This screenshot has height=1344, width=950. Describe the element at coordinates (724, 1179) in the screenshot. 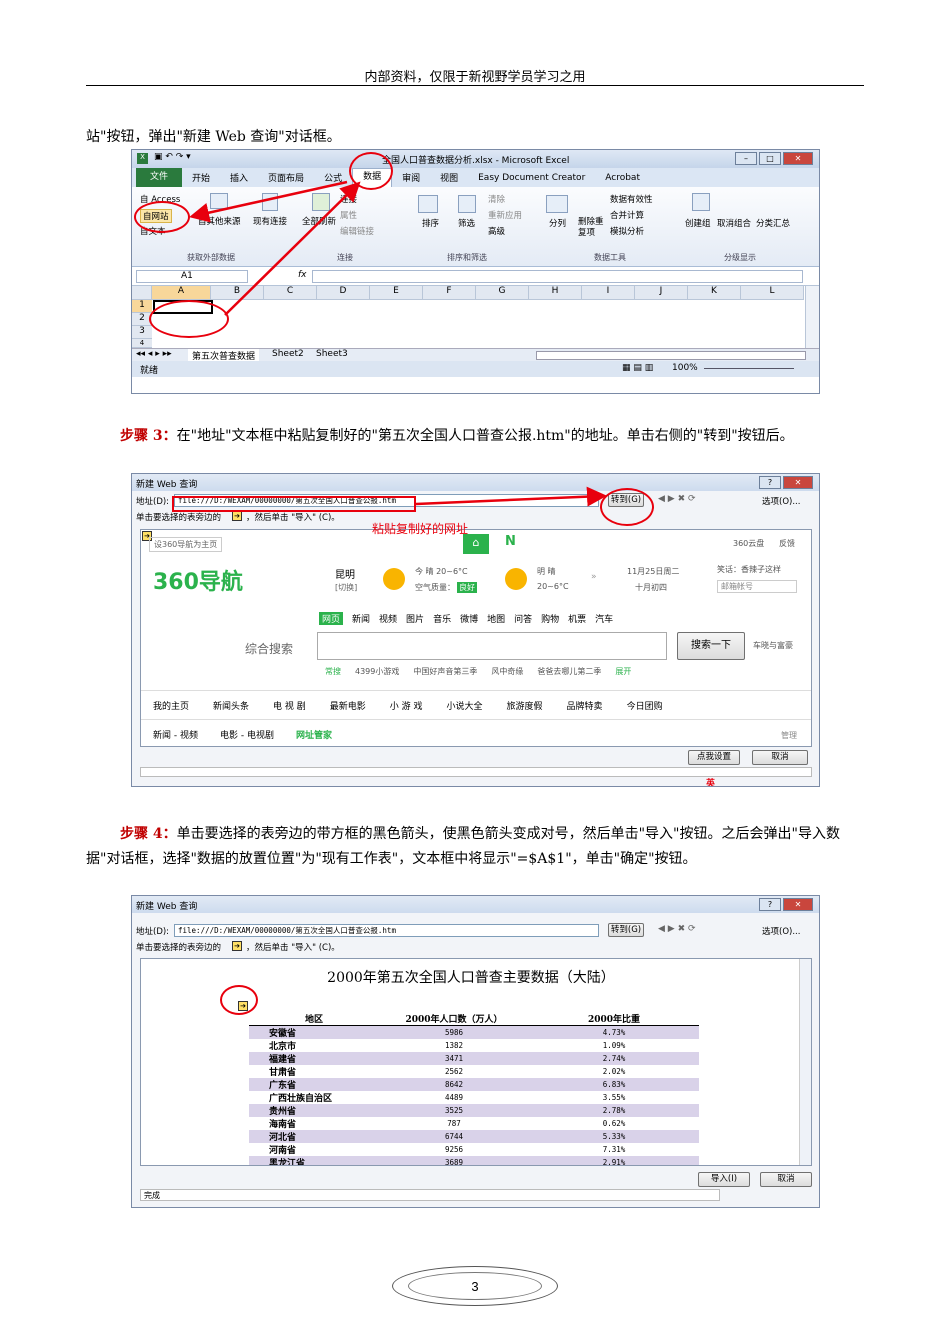

I see `import-button: 导入(I)` at that location.